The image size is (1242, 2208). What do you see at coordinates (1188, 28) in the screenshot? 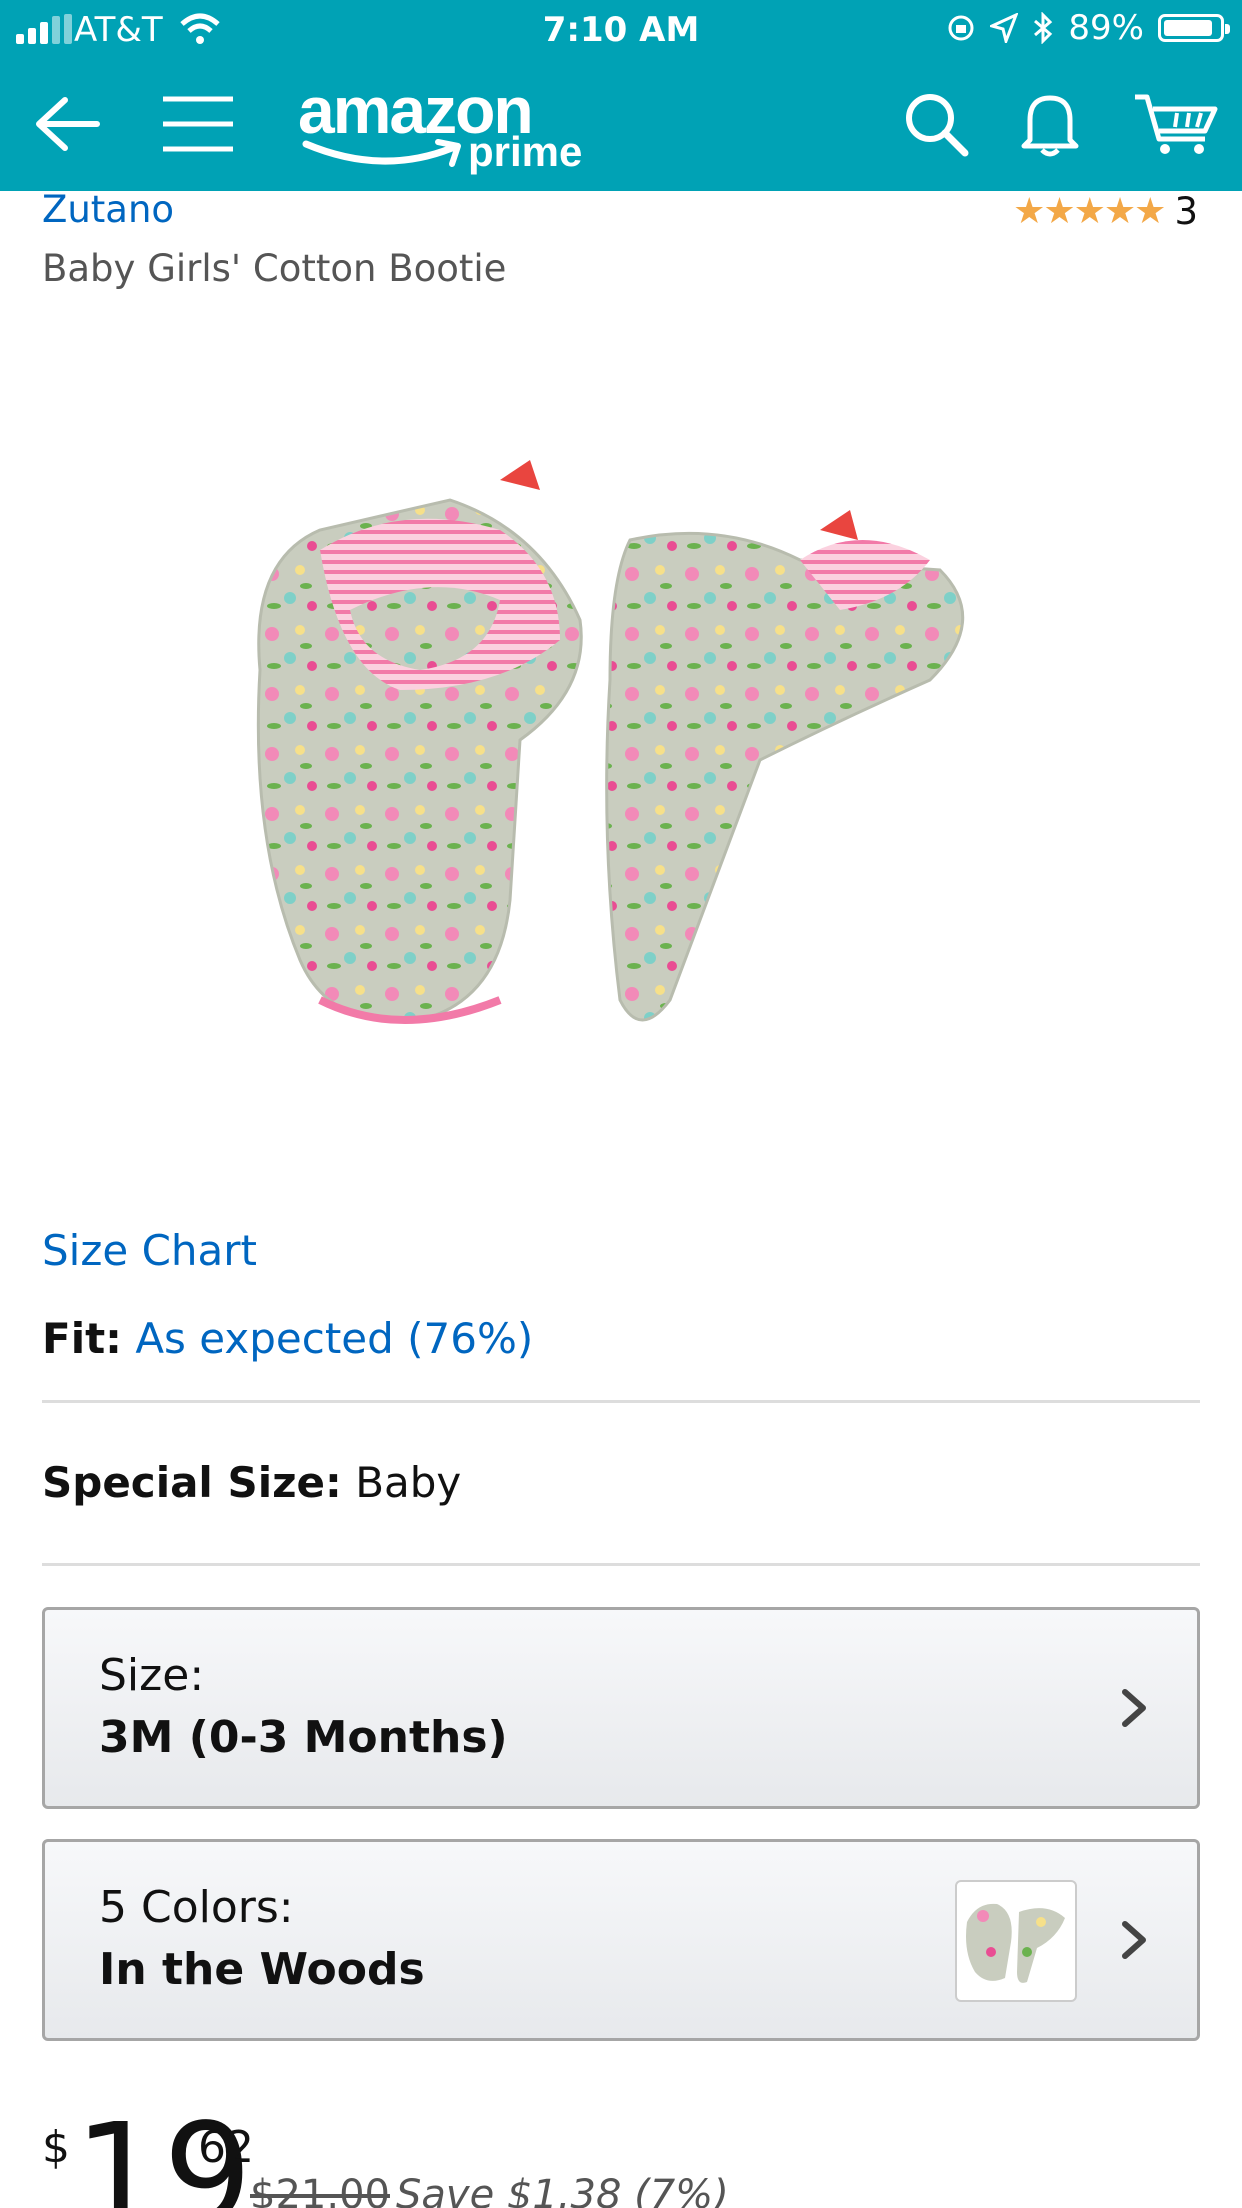
I see `battery-fill` at bounding box center [1188, 28].